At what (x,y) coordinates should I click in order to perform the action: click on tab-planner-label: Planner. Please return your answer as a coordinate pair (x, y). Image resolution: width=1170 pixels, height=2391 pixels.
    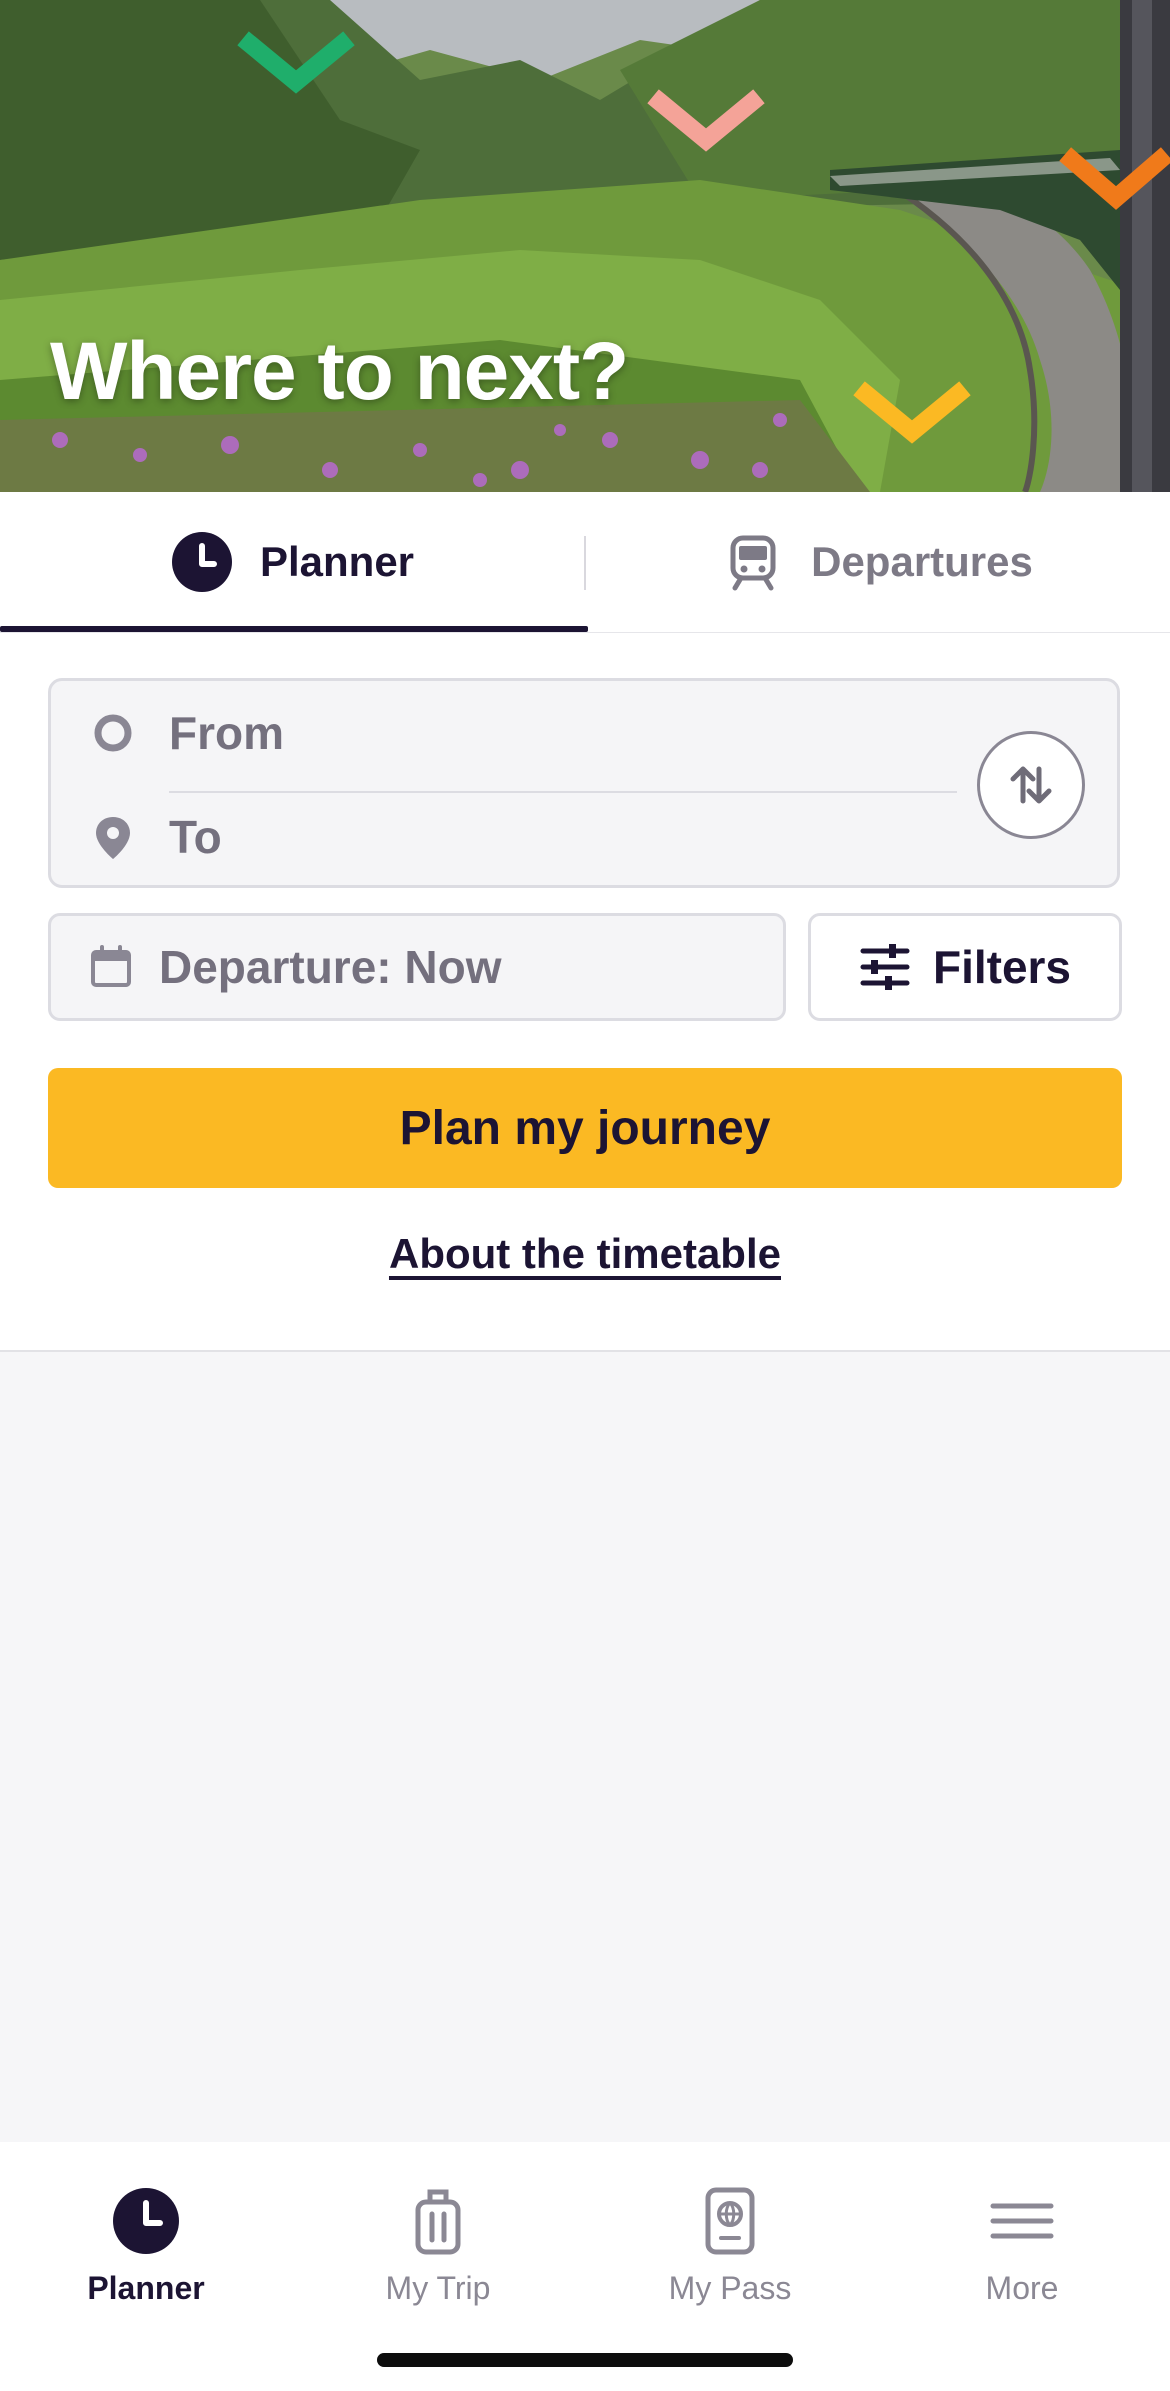
    Looking at the image, I should click on (337, 561).